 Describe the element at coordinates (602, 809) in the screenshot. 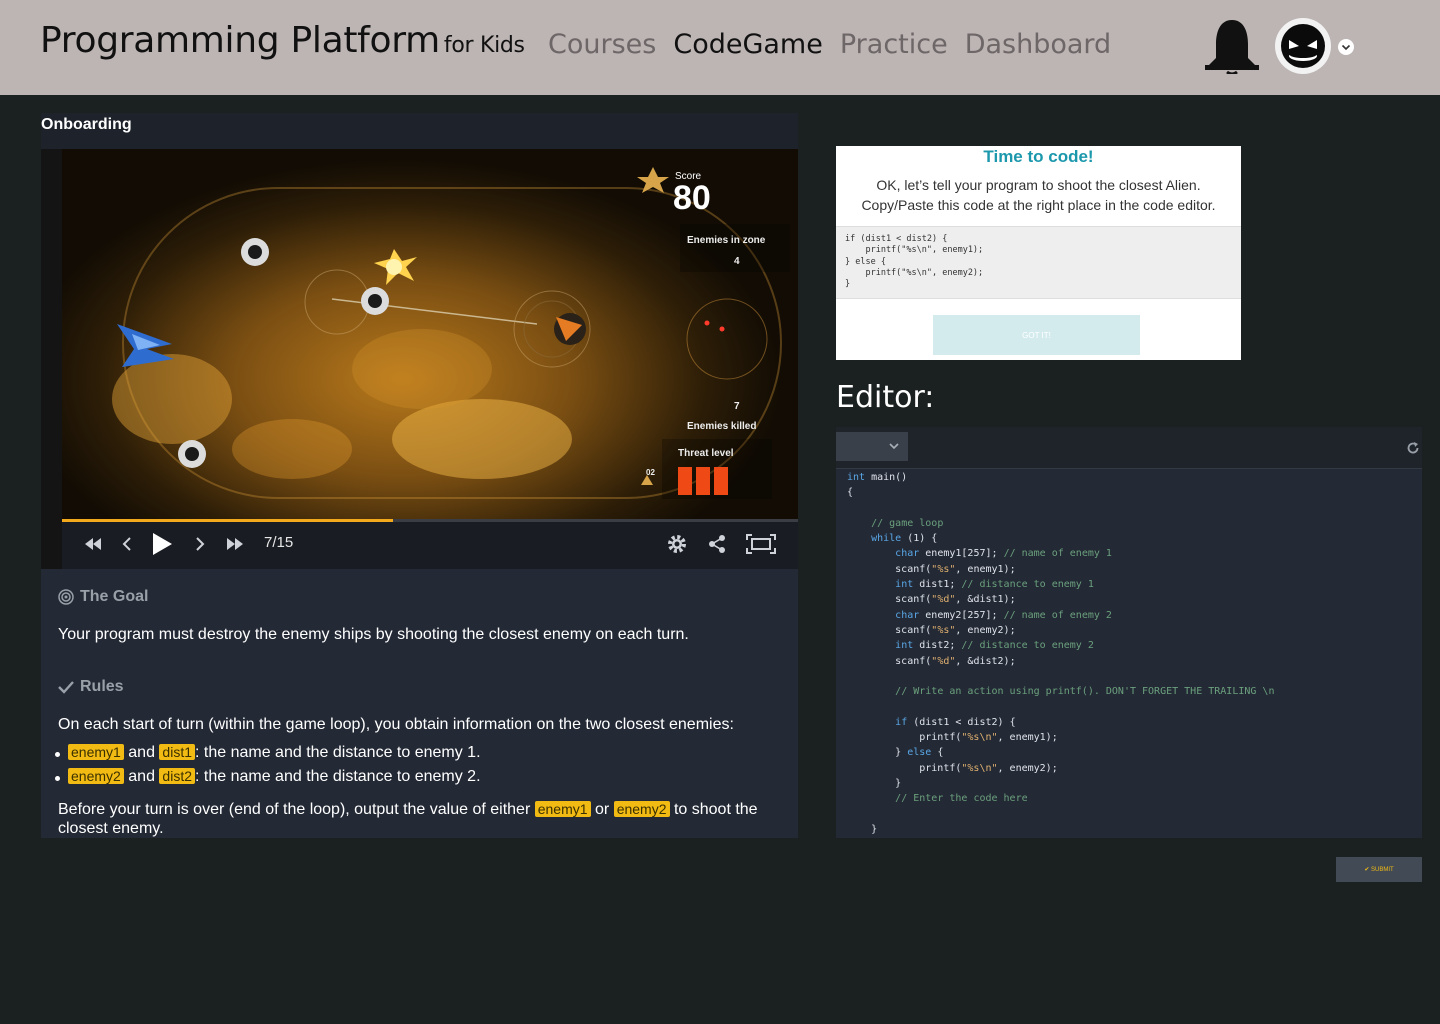

I see `rules-outro-or: or` at that location.